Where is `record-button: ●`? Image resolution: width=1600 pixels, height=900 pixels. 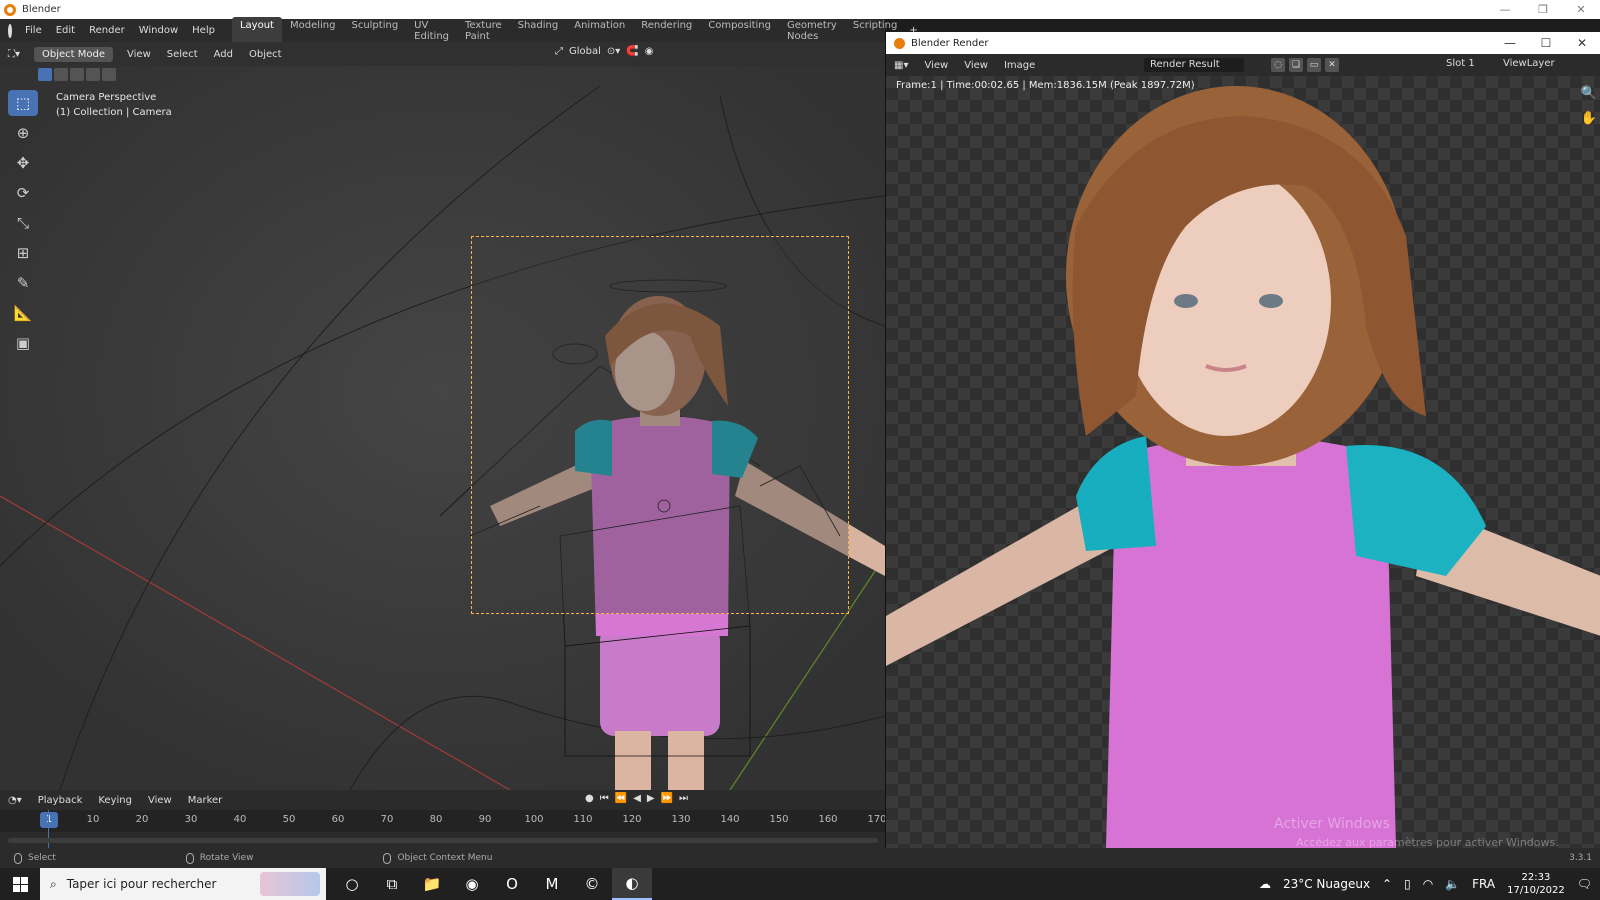 record-button: ● is located at coordinates (589, 798).